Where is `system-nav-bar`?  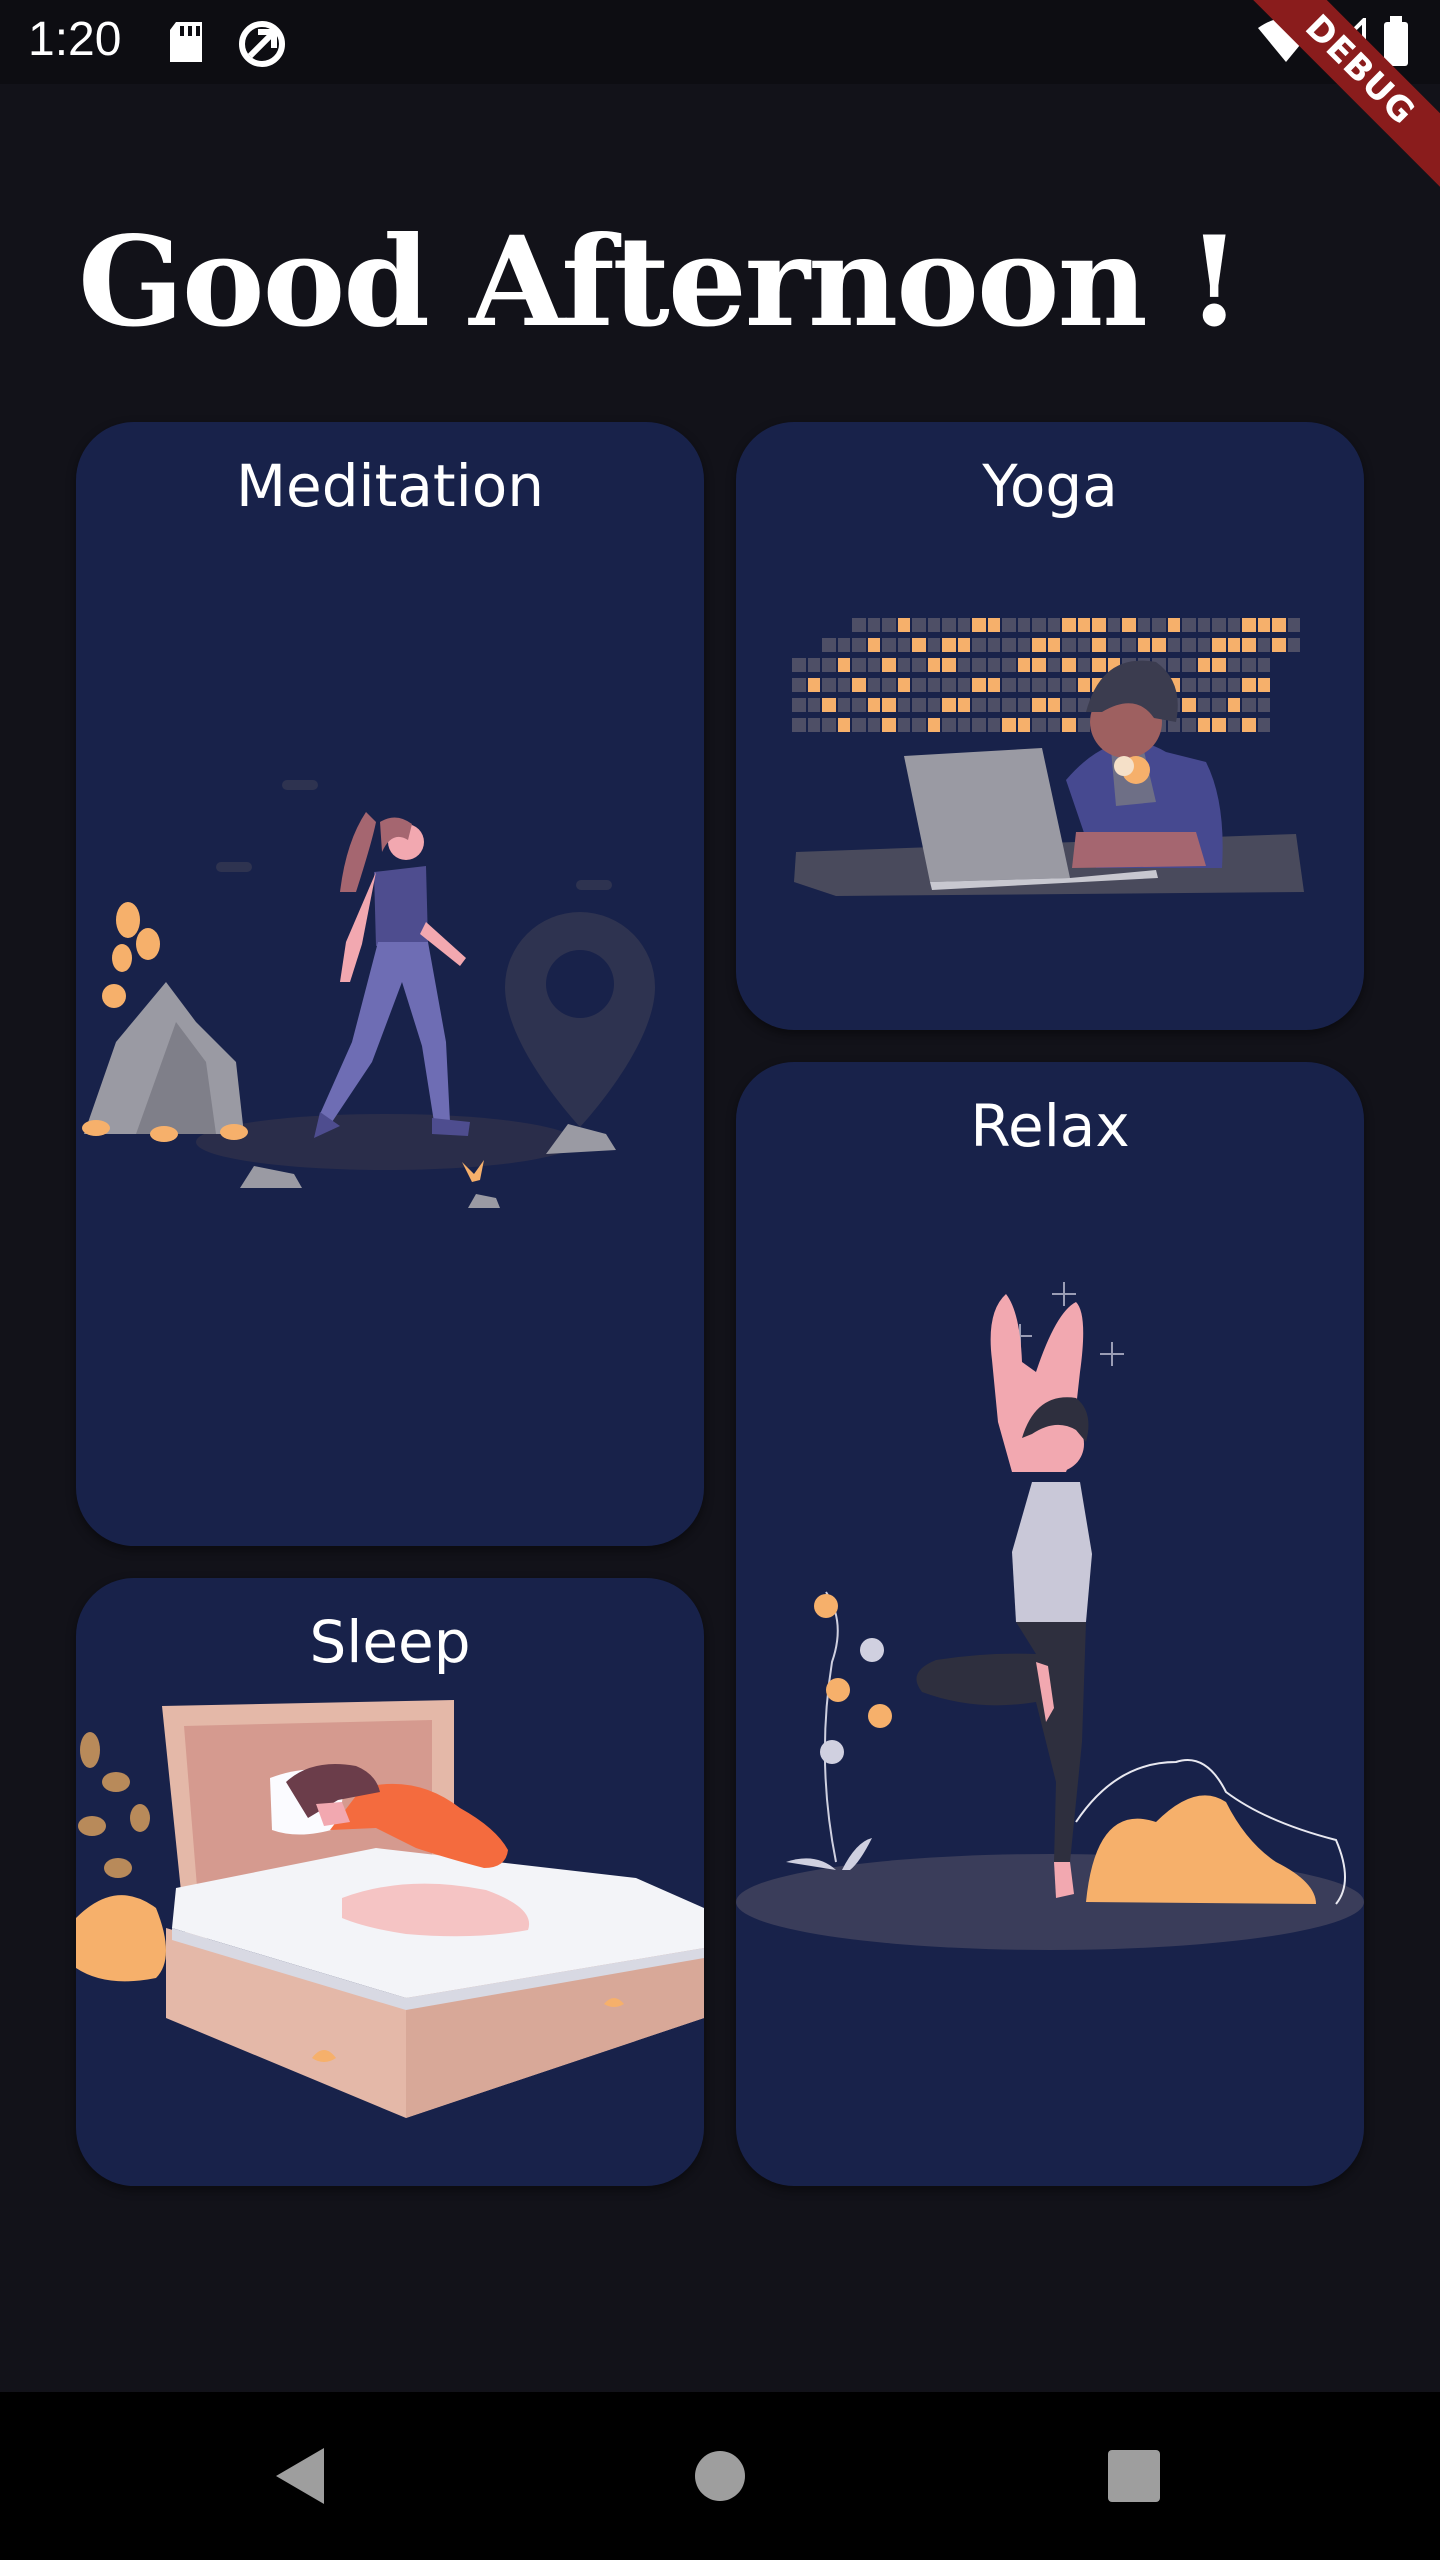
system-nav-bar is located at coordinates (720, 2476).